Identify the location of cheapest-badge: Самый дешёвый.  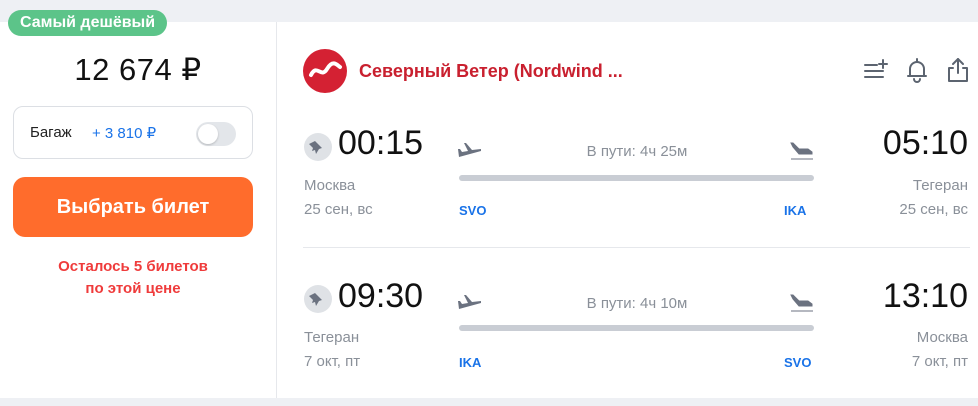
(88, 23).